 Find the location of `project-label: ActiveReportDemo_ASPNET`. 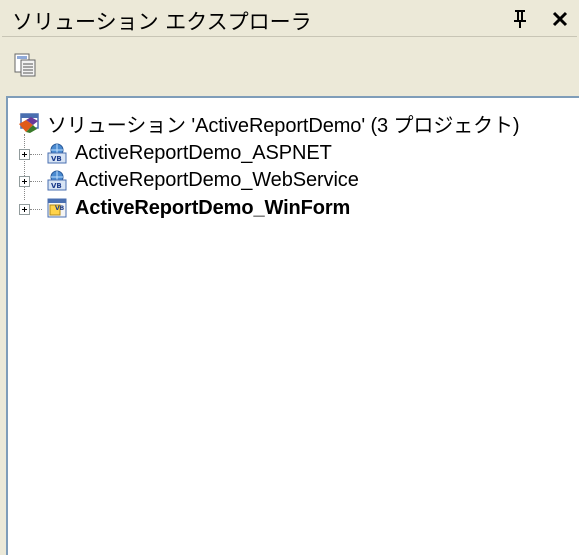

project-label: ActiveReportDemo_ASPNET is located at coordinates (203, 152).